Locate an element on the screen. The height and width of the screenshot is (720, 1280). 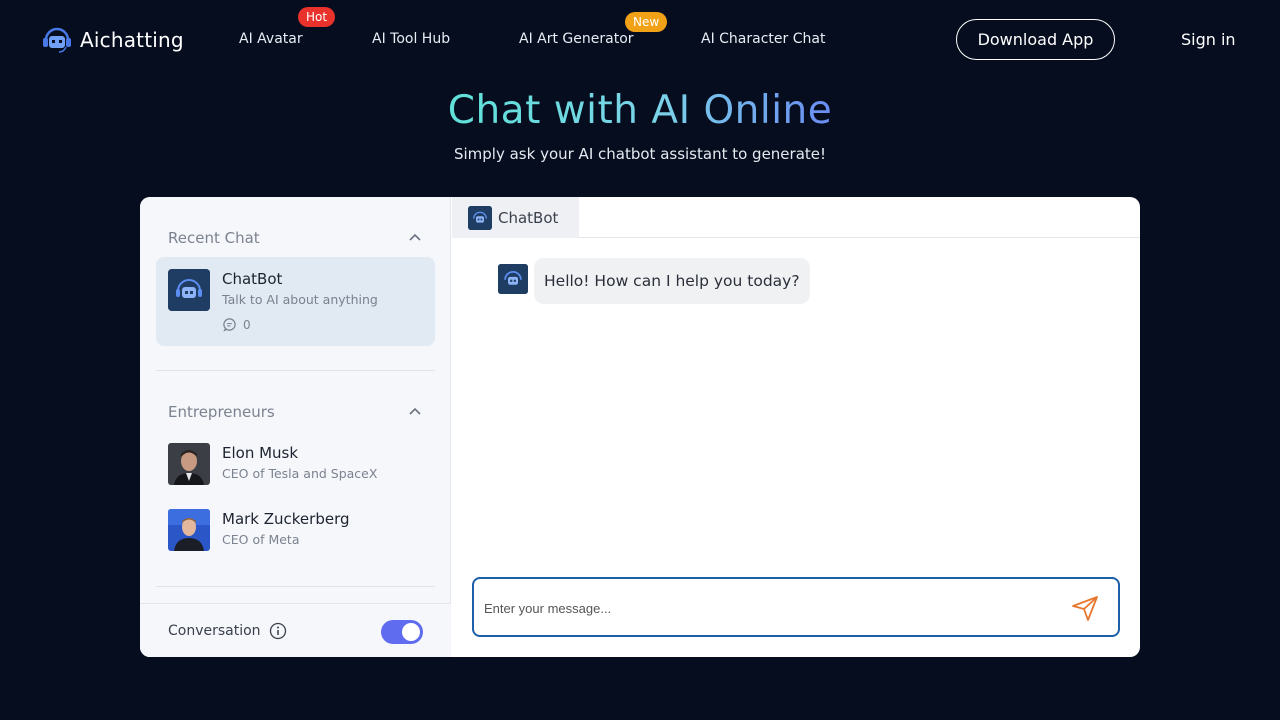
hot-badge: Hot is located at coordinates (317, 17).